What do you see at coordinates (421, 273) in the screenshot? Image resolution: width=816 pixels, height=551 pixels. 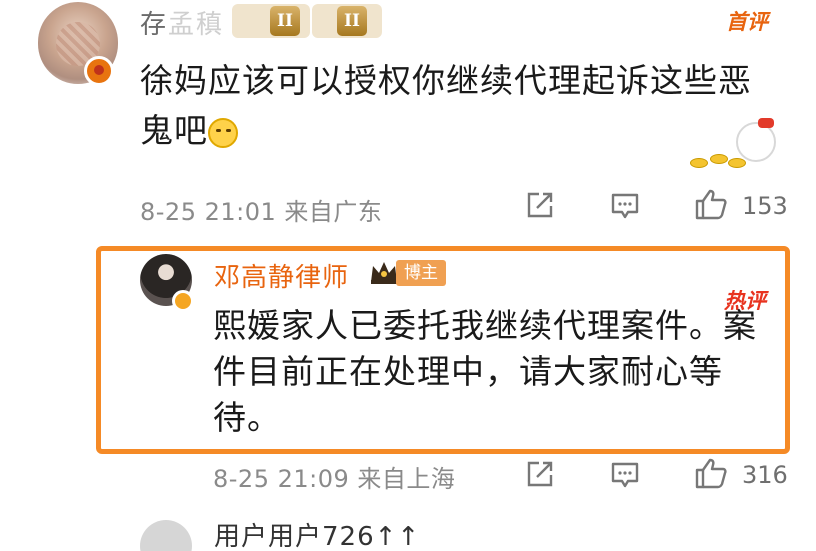 I see `author-badge: 博主` at bounding box center [421, 273].